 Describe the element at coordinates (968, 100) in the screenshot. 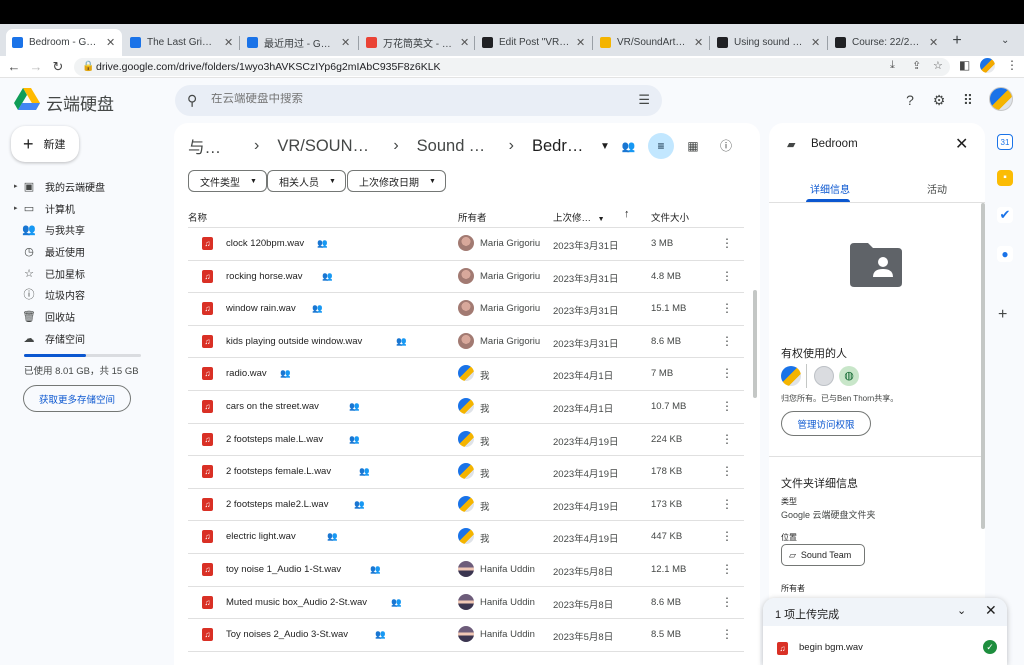

I see `apps-grid-icon: ⠿` at that location.